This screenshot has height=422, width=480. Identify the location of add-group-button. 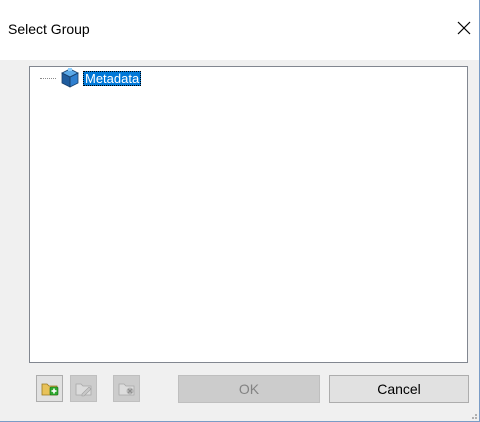
(49, 388).